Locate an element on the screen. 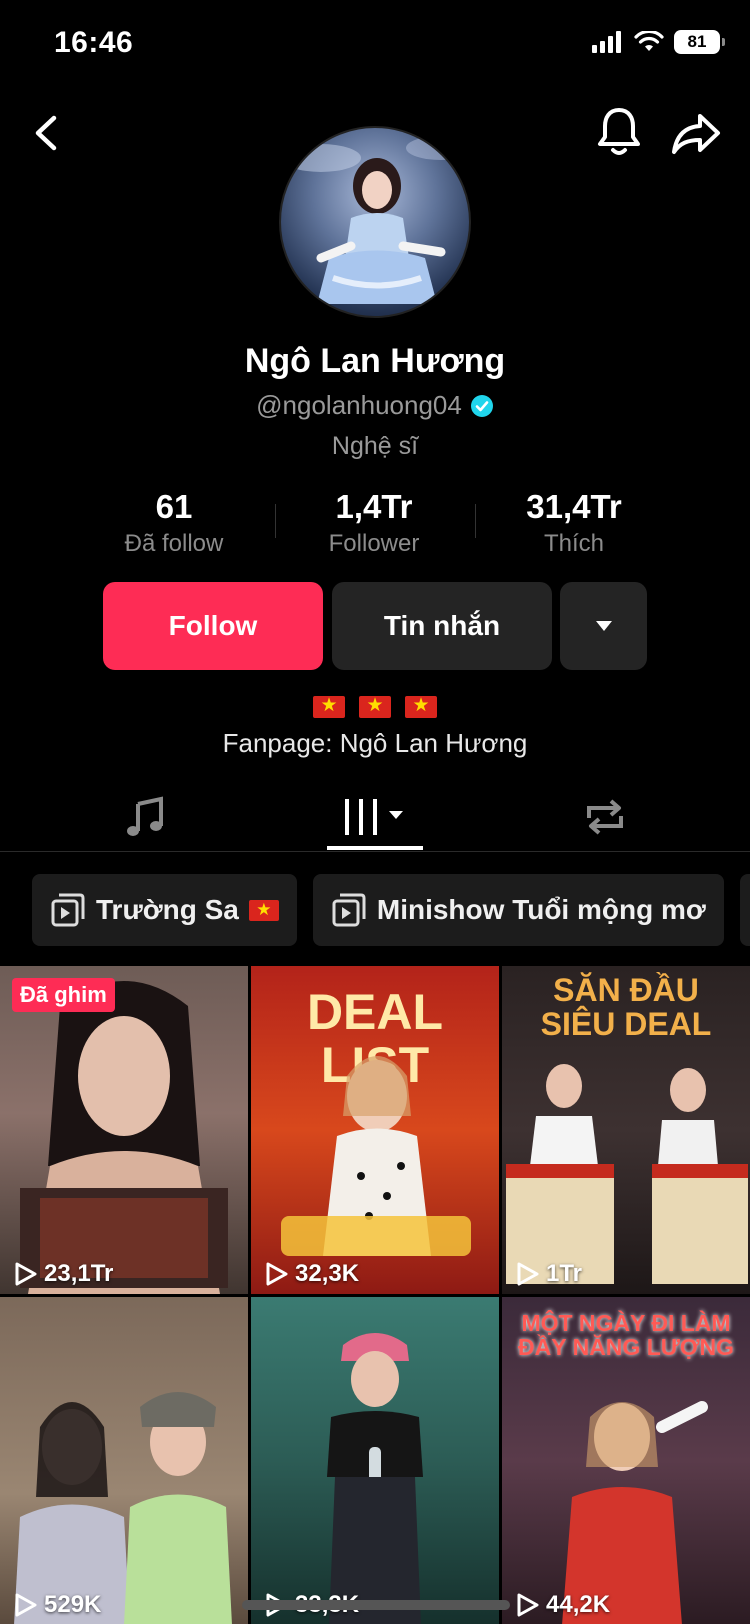 The height and width of the screenshot is (1624, 750). home-indicator is located at coordinates (376, 1605).